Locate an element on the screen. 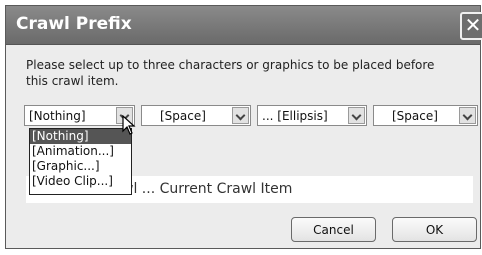 This screenshot has width=482, height=255. prefix-select-2-value: [Space] is located at coordinates (183, 116).